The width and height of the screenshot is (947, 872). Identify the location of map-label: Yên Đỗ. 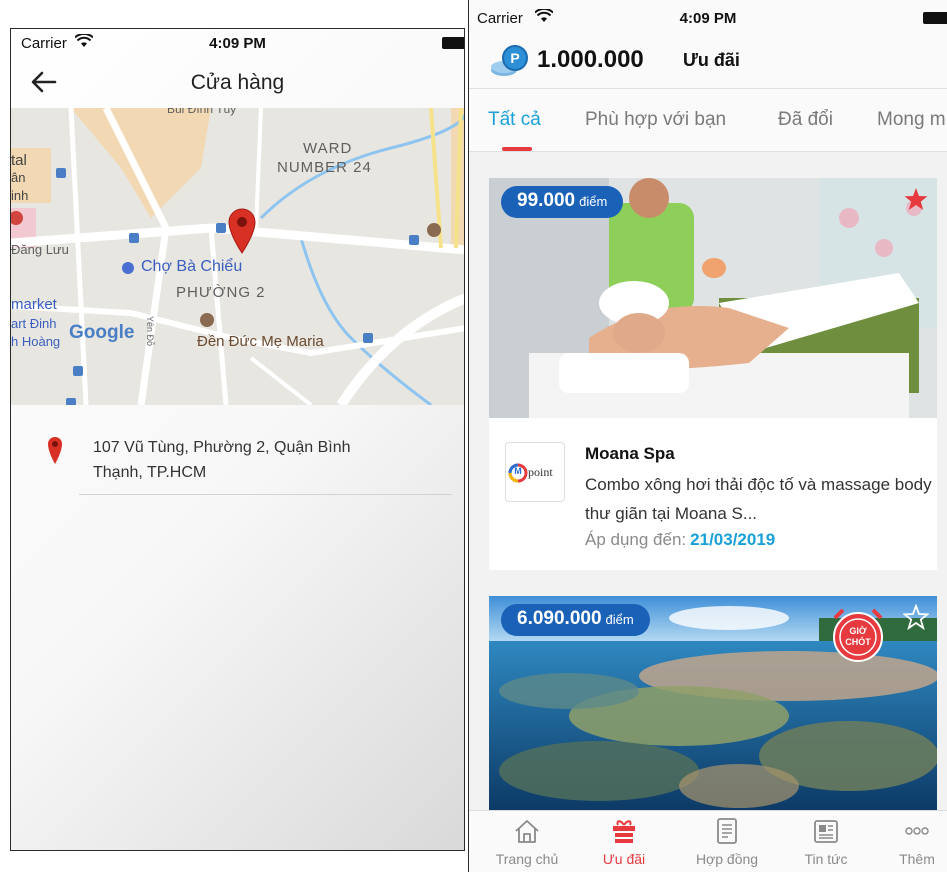
(150, 331).